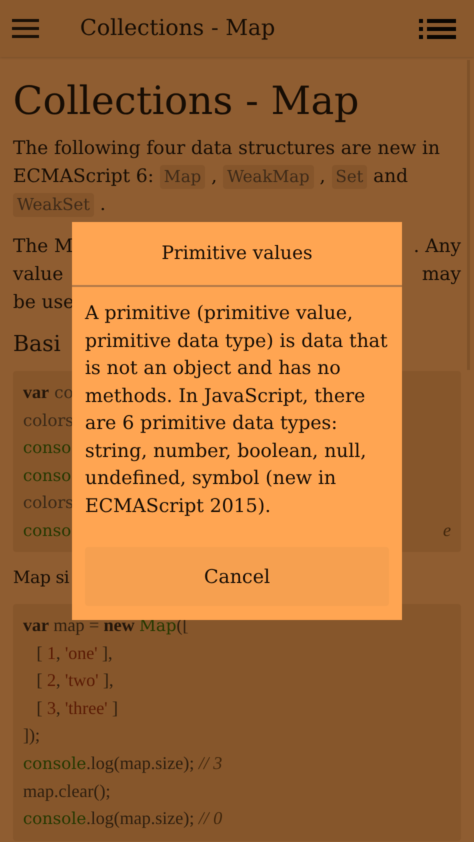 The width and height of the screenshot is (474, 842). What do you see at coordinates (74, 652) in the screenshot?
I see `code-line: [ 1, 'one' ],` at bounding box center [74, 652].